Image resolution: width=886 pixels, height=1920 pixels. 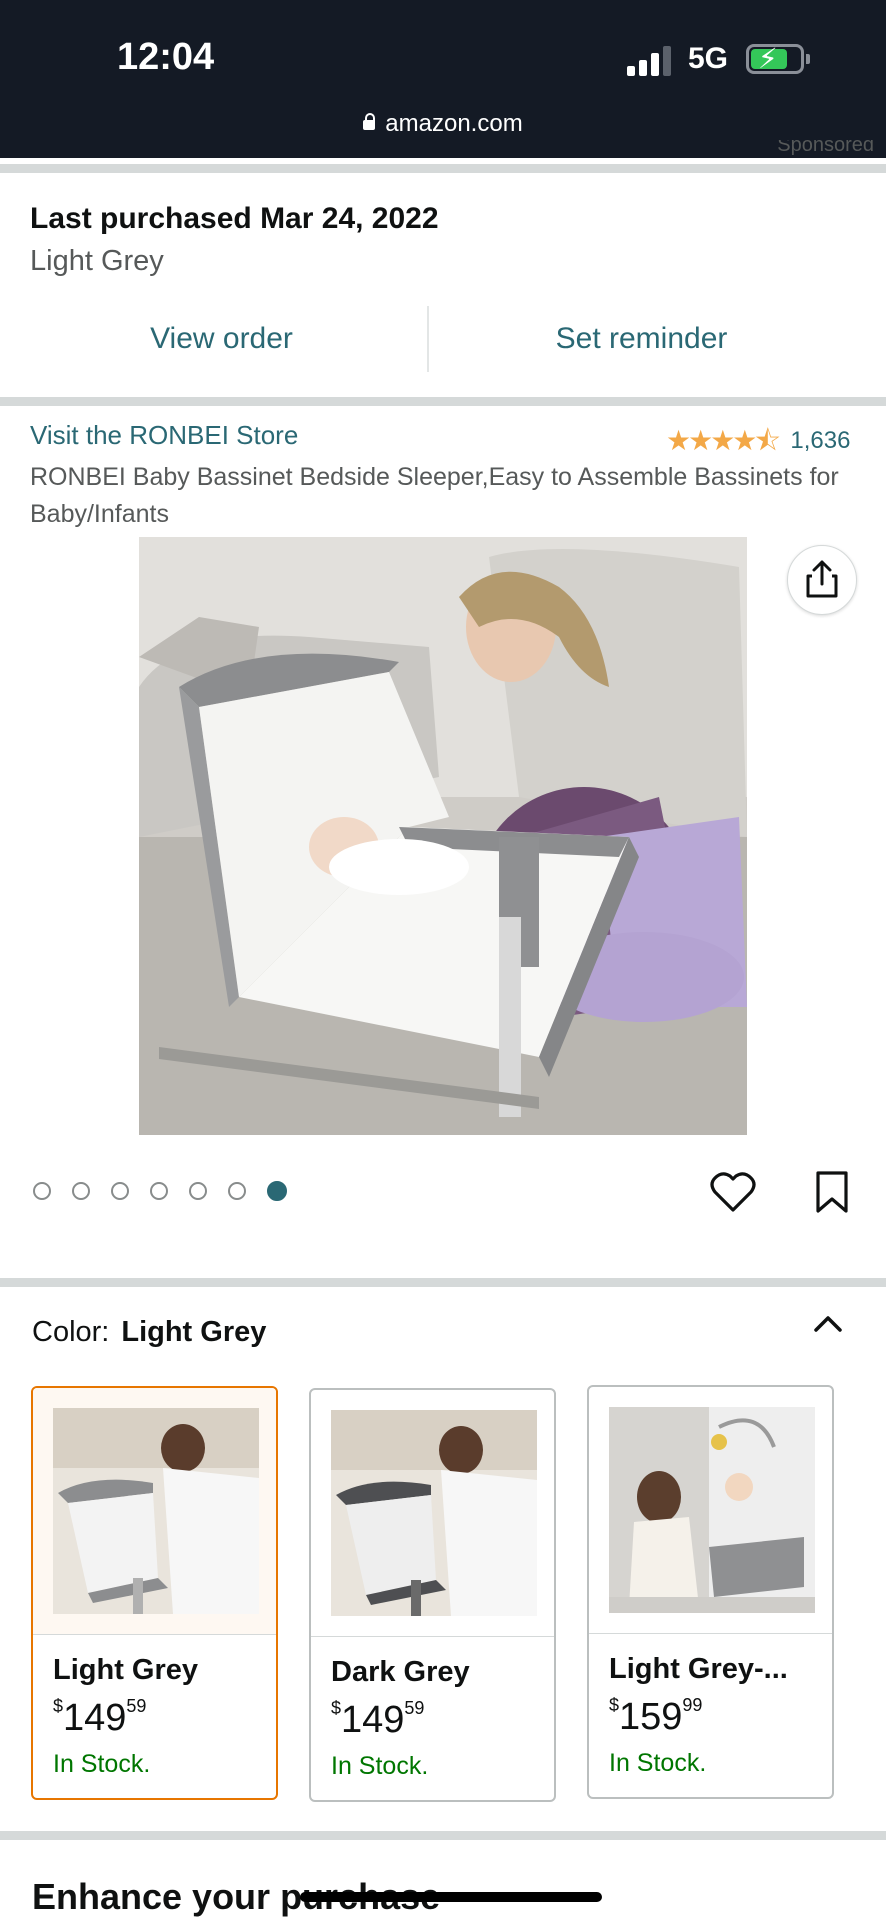 I want to click on charging-icon: ⚡, so click(x=768, y=58).